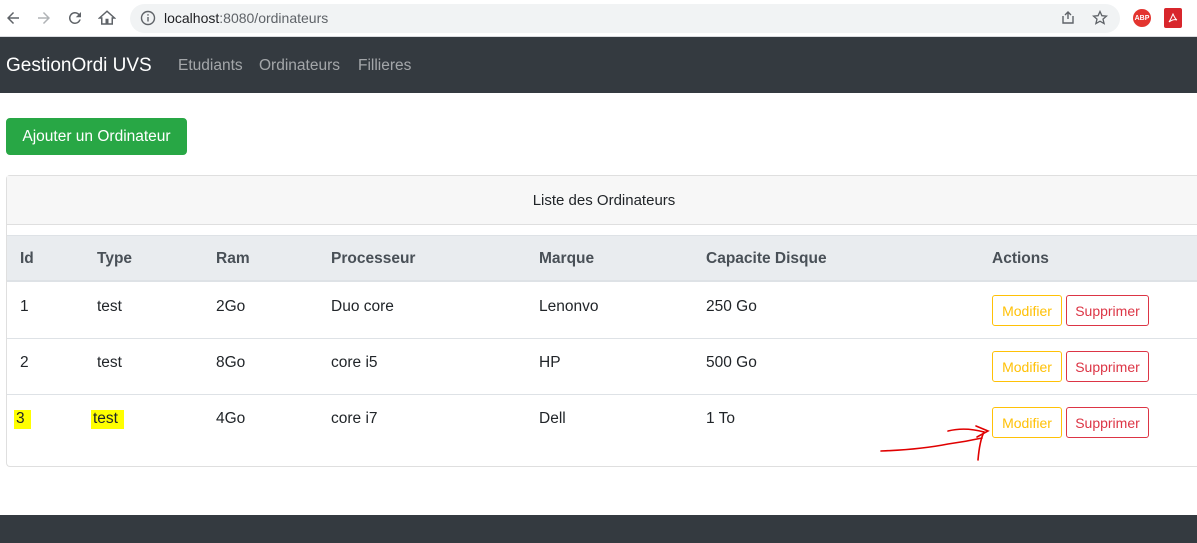  Describe the element at coordinates (354, 362) in the screenshot. I see `cell-processeur: core i5` at that location.